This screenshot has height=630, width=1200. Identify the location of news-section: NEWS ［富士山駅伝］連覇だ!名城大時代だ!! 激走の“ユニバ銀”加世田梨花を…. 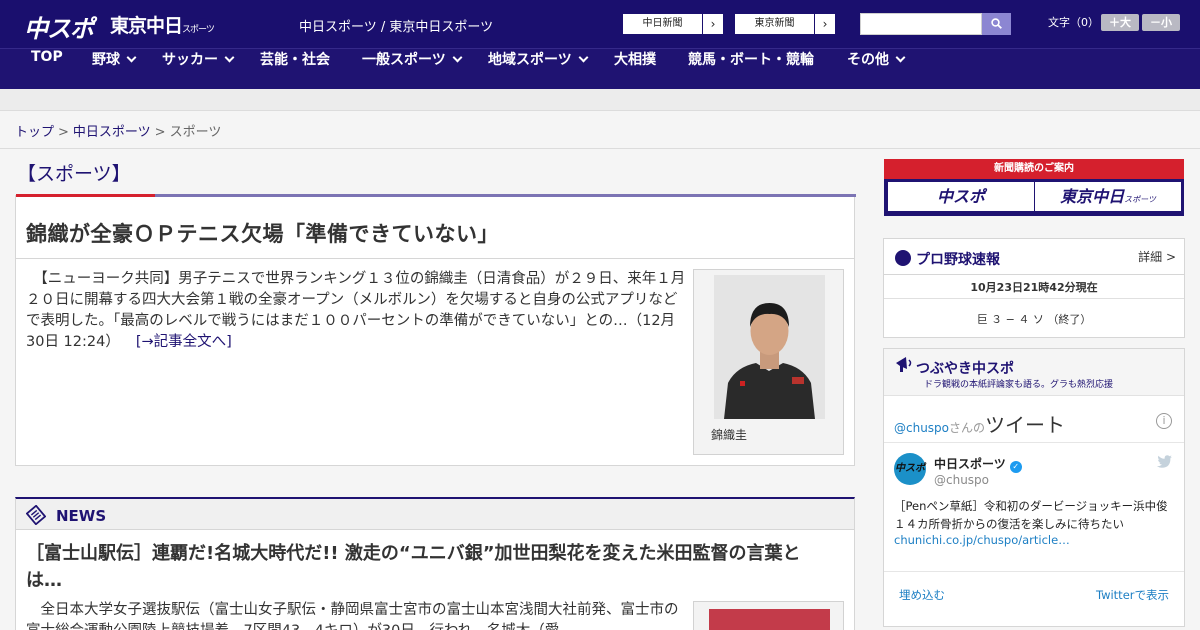
(435, 563).